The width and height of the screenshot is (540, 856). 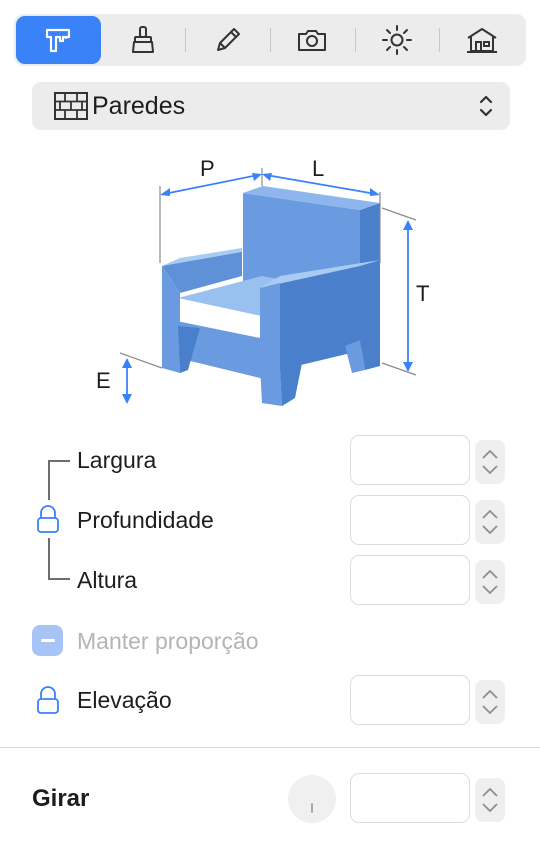 I want to click on tab-camera, so click(x=313, y=40).